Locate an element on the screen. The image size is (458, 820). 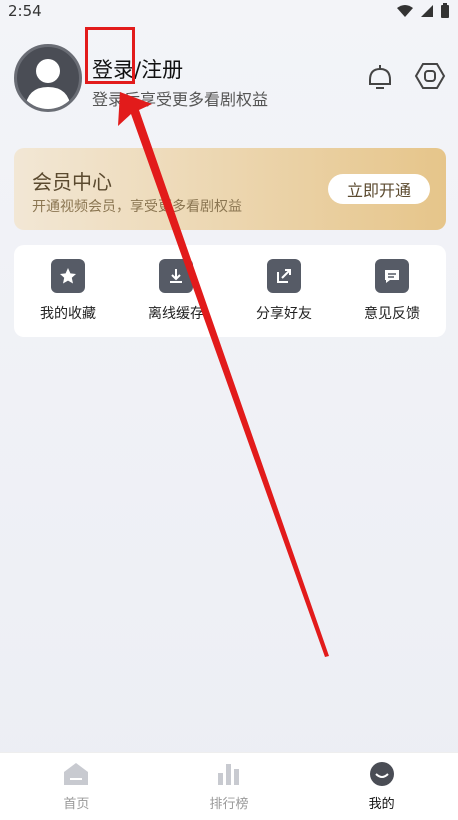
quick-item-label: 离线缓存 is located at coordinates (176, 314).